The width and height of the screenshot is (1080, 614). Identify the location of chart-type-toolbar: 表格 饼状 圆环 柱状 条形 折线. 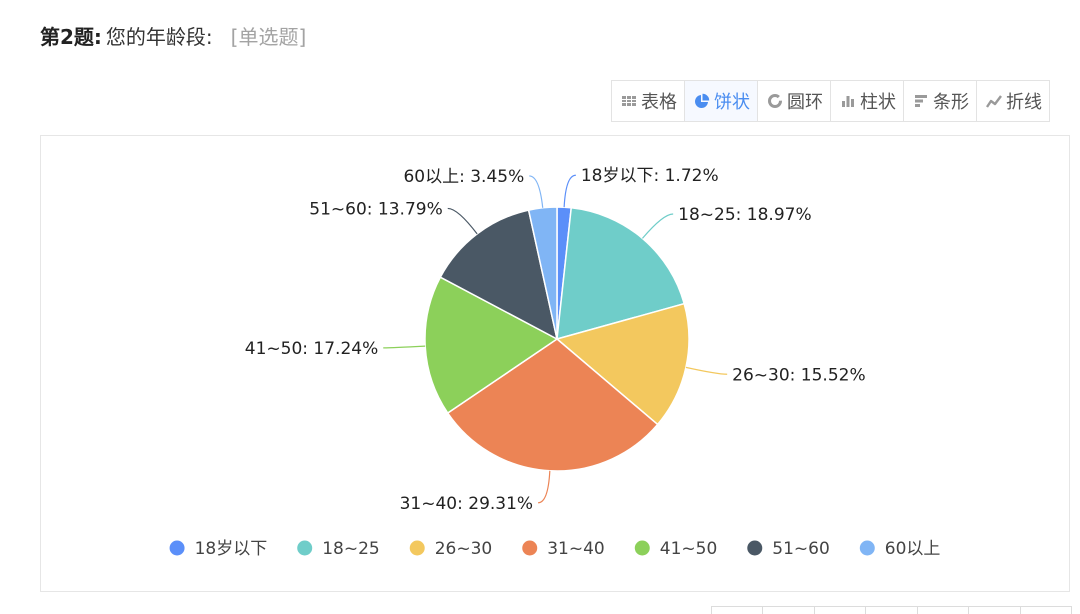
(830, 101).